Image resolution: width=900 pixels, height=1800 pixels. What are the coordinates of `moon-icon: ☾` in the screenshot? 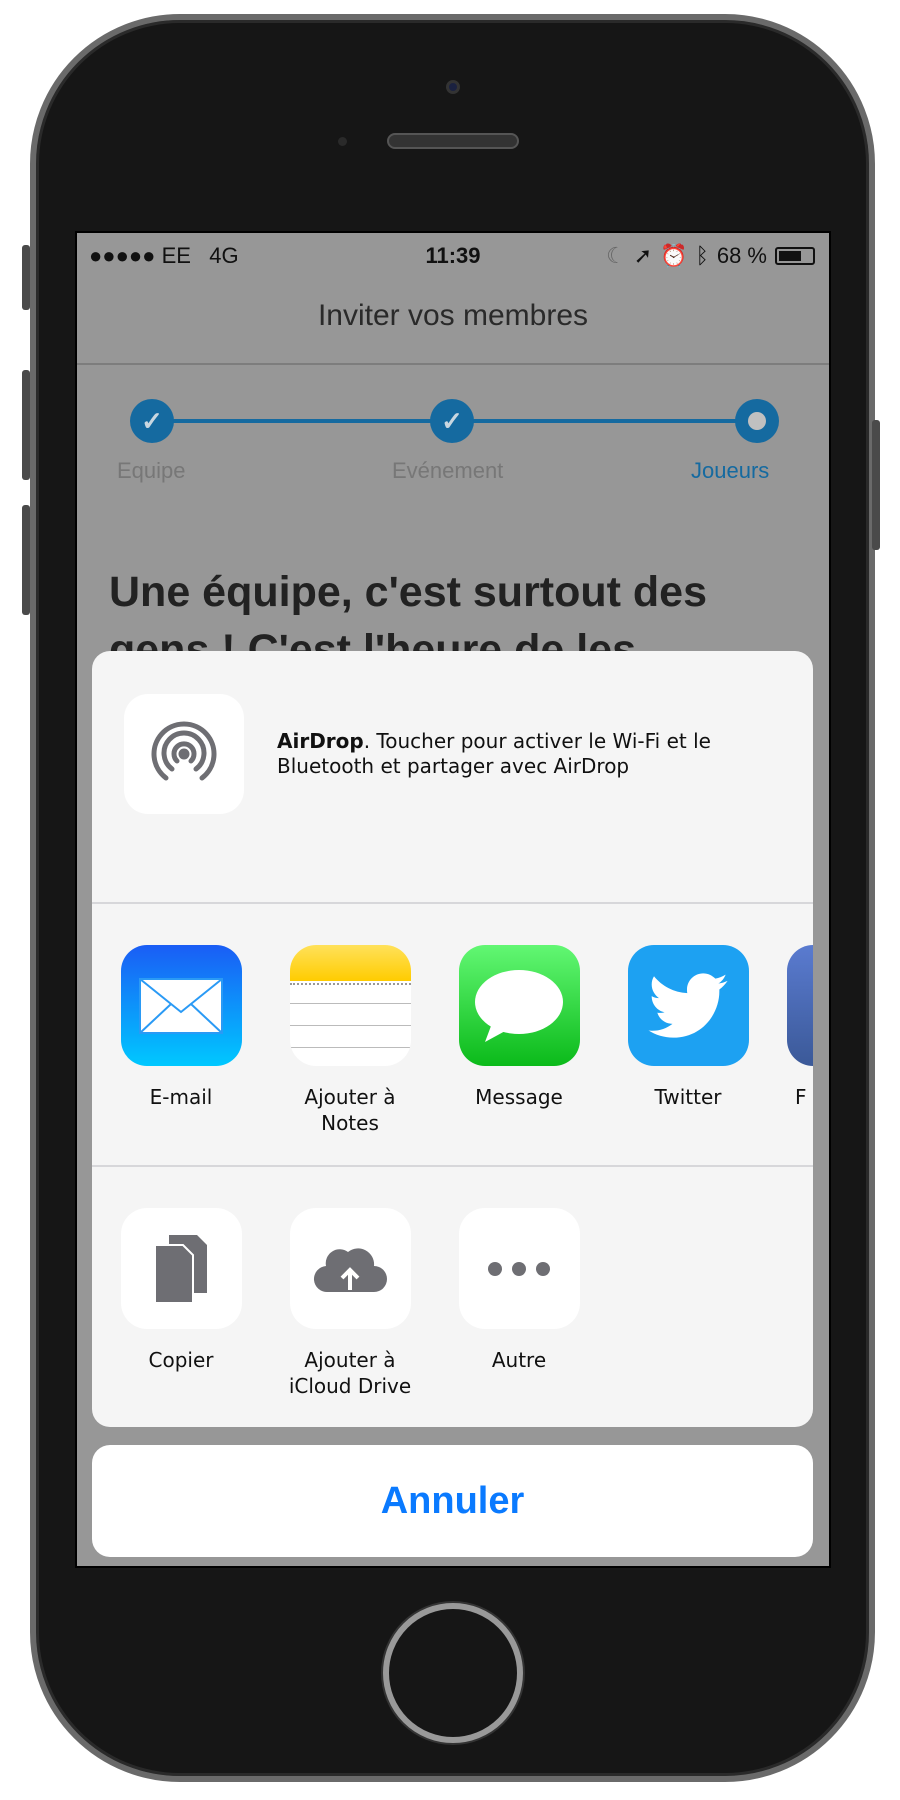 It's located at (616, 255).